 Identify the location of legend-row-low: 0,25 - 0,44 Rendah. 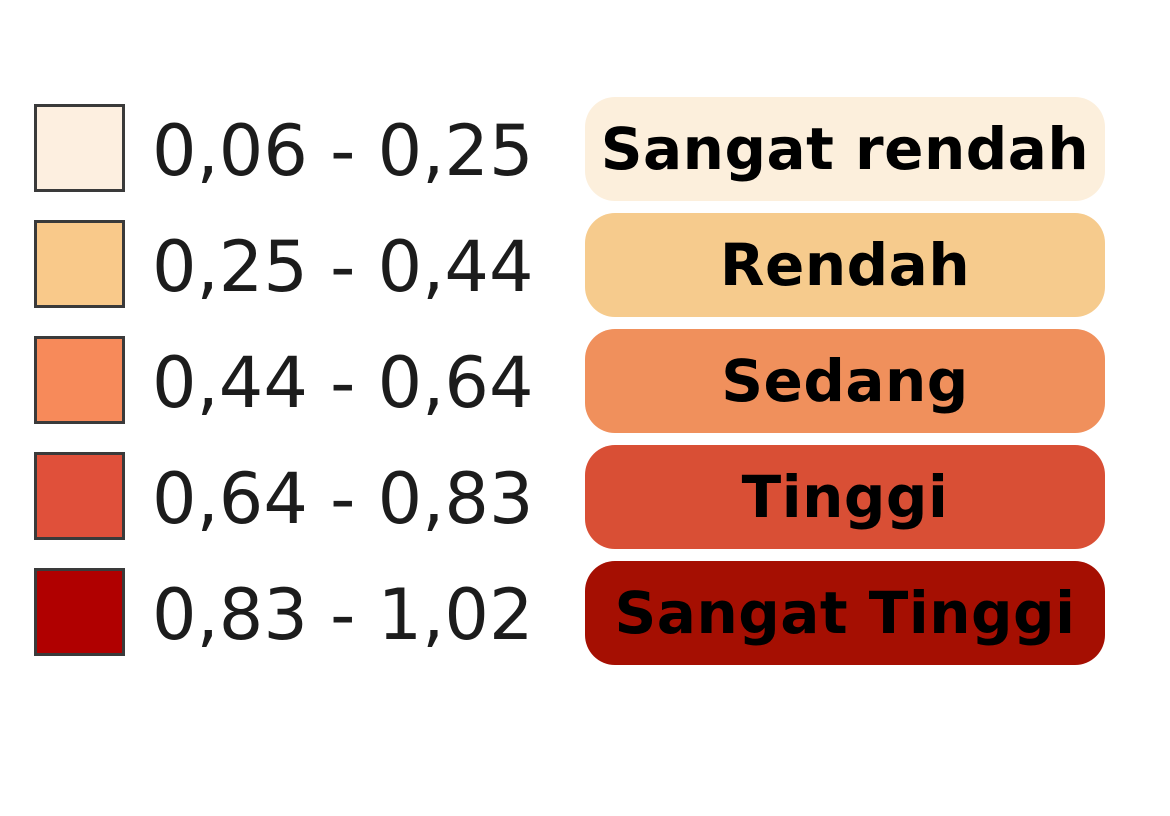
(585, 271).